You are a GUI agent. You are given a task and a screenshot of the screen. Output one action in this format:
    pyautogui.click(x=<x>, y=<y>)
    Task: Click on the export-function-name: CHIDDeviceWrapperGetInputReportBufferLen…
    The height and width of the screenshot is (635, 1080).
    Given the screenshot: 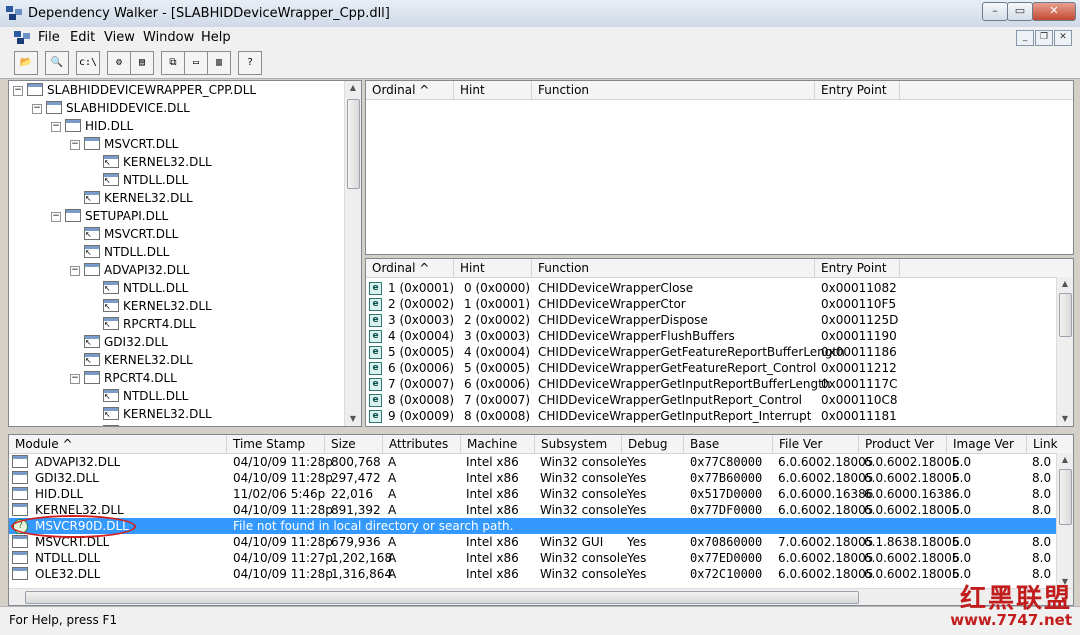 What is the action you would take?
    pyautogui.click(x=684, y=384)
    